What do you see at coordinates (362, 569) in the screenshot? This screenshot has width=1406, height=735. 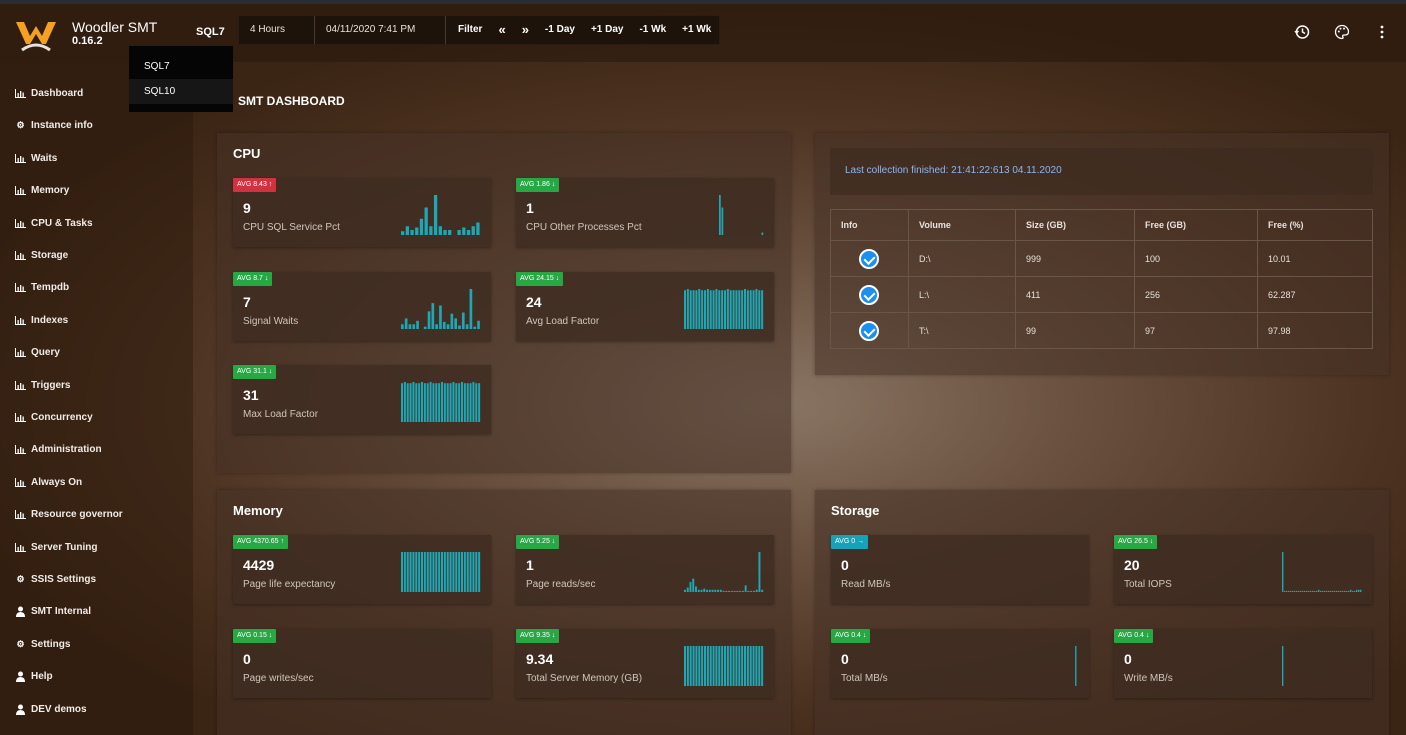 I see `metric-card-page-life-expectancy: AVG 4370.65 ↑ 4429 Page life expectancy` at bounding box center [362, 569].